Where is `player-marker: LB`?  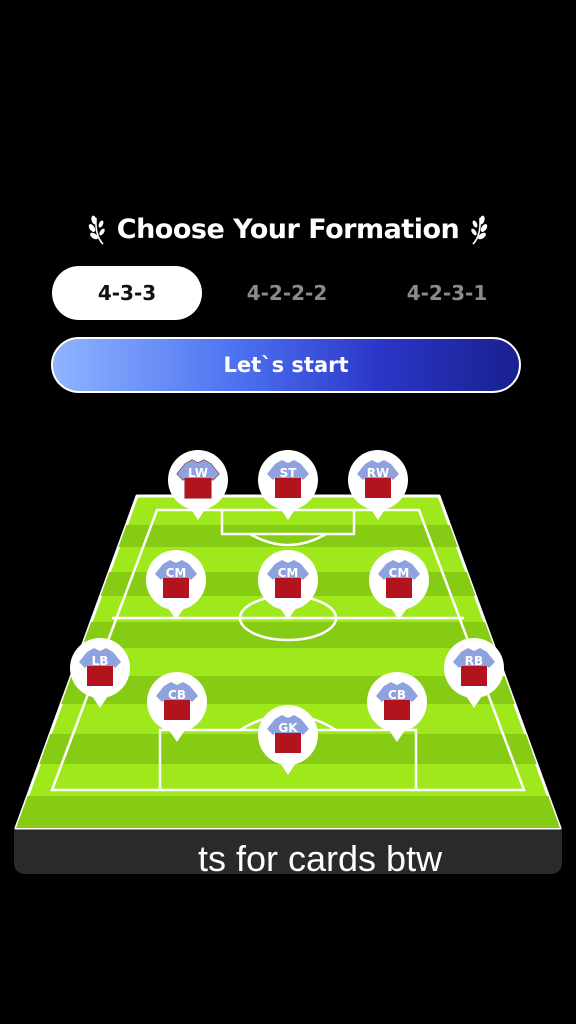 player-marker: LB is located at coordinates (100, 673).